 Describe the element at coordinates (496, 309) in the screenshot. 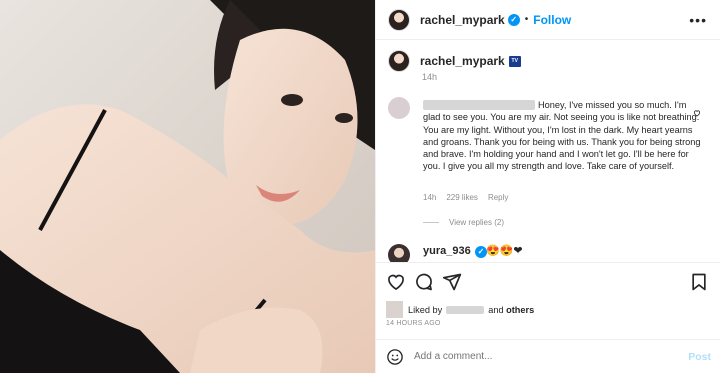

I see `liked-by-and: and` at that location.